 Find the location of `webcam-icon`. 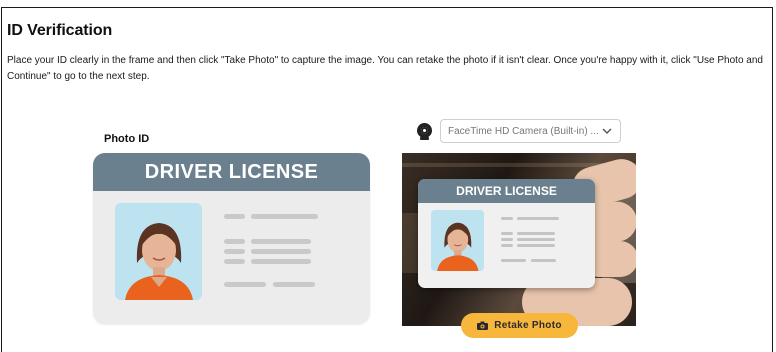

webcam-icon is located at coordinates (424, 131).